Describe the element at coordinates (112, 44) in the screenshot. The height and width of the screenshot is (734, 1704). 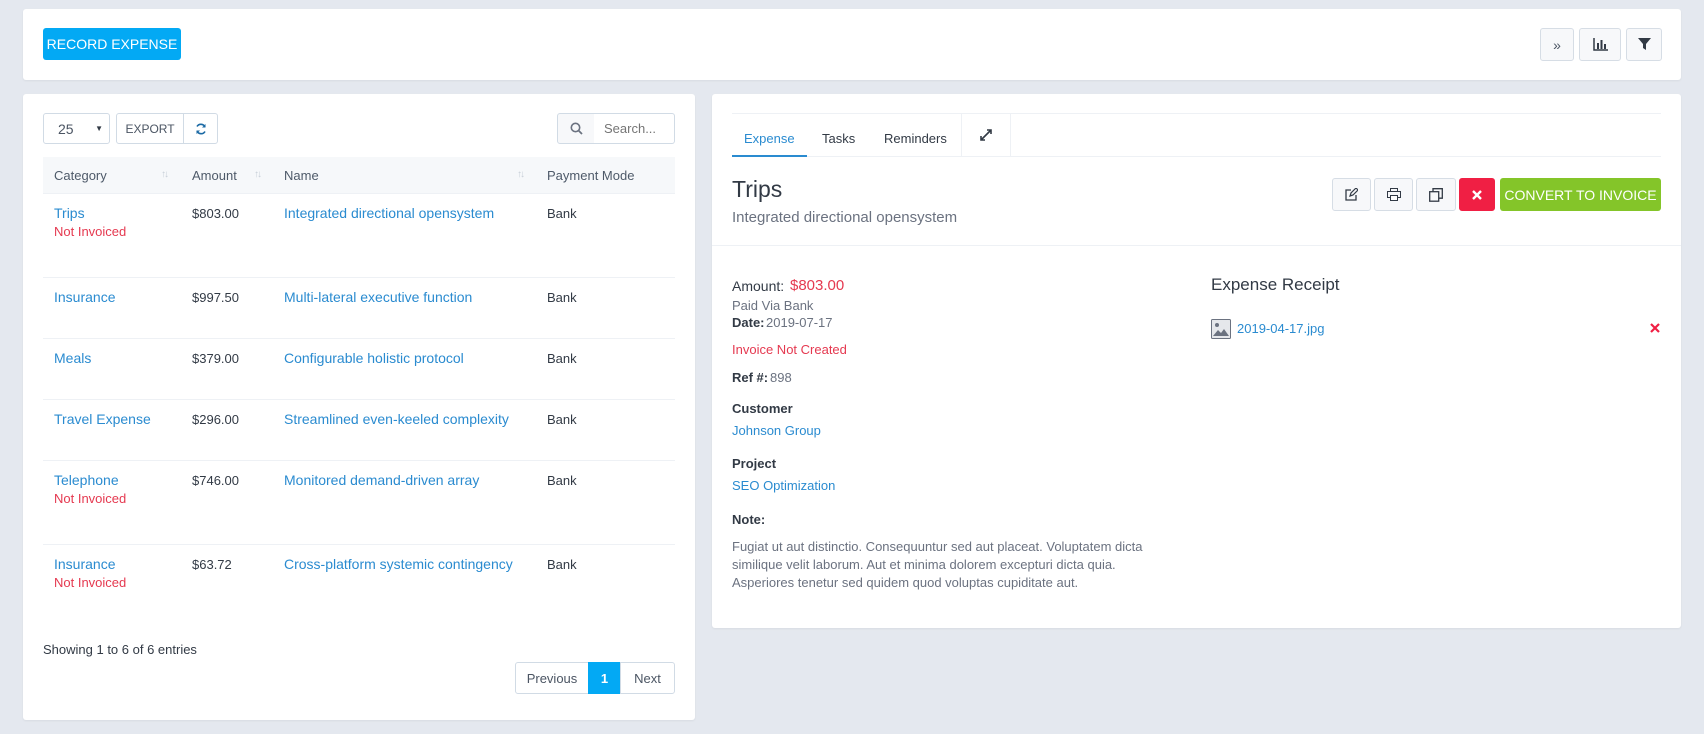
I see `record-expense-button: RECORD EXPENSE` at that location.